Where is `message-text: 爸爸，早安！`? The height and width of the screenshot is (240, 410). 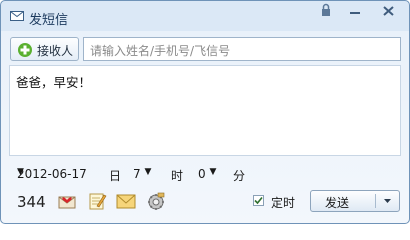
message-text: 爸爸，早安！ is located at coordinates (54, 82).